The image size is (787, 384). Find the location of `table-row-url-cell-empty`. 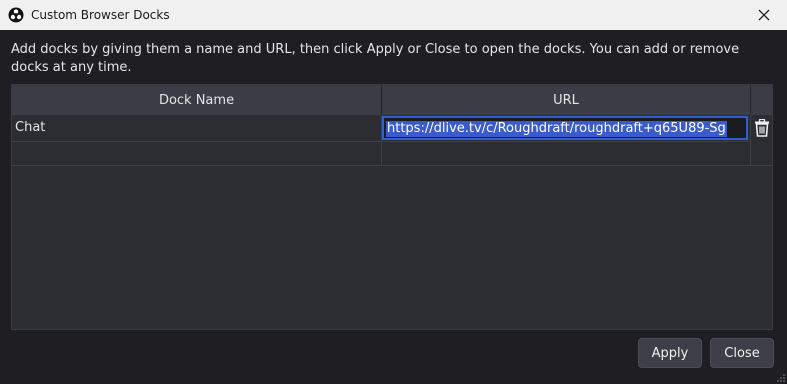

table-row-url-cell-empty is located at coordinates (566, 154).